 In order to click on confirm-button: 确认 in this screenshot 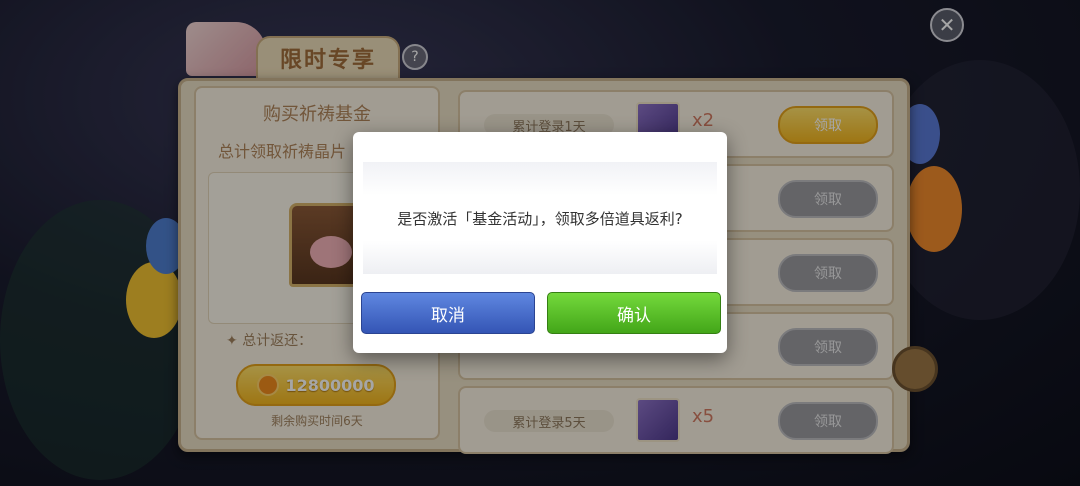, I will do `click(634, 313)`.